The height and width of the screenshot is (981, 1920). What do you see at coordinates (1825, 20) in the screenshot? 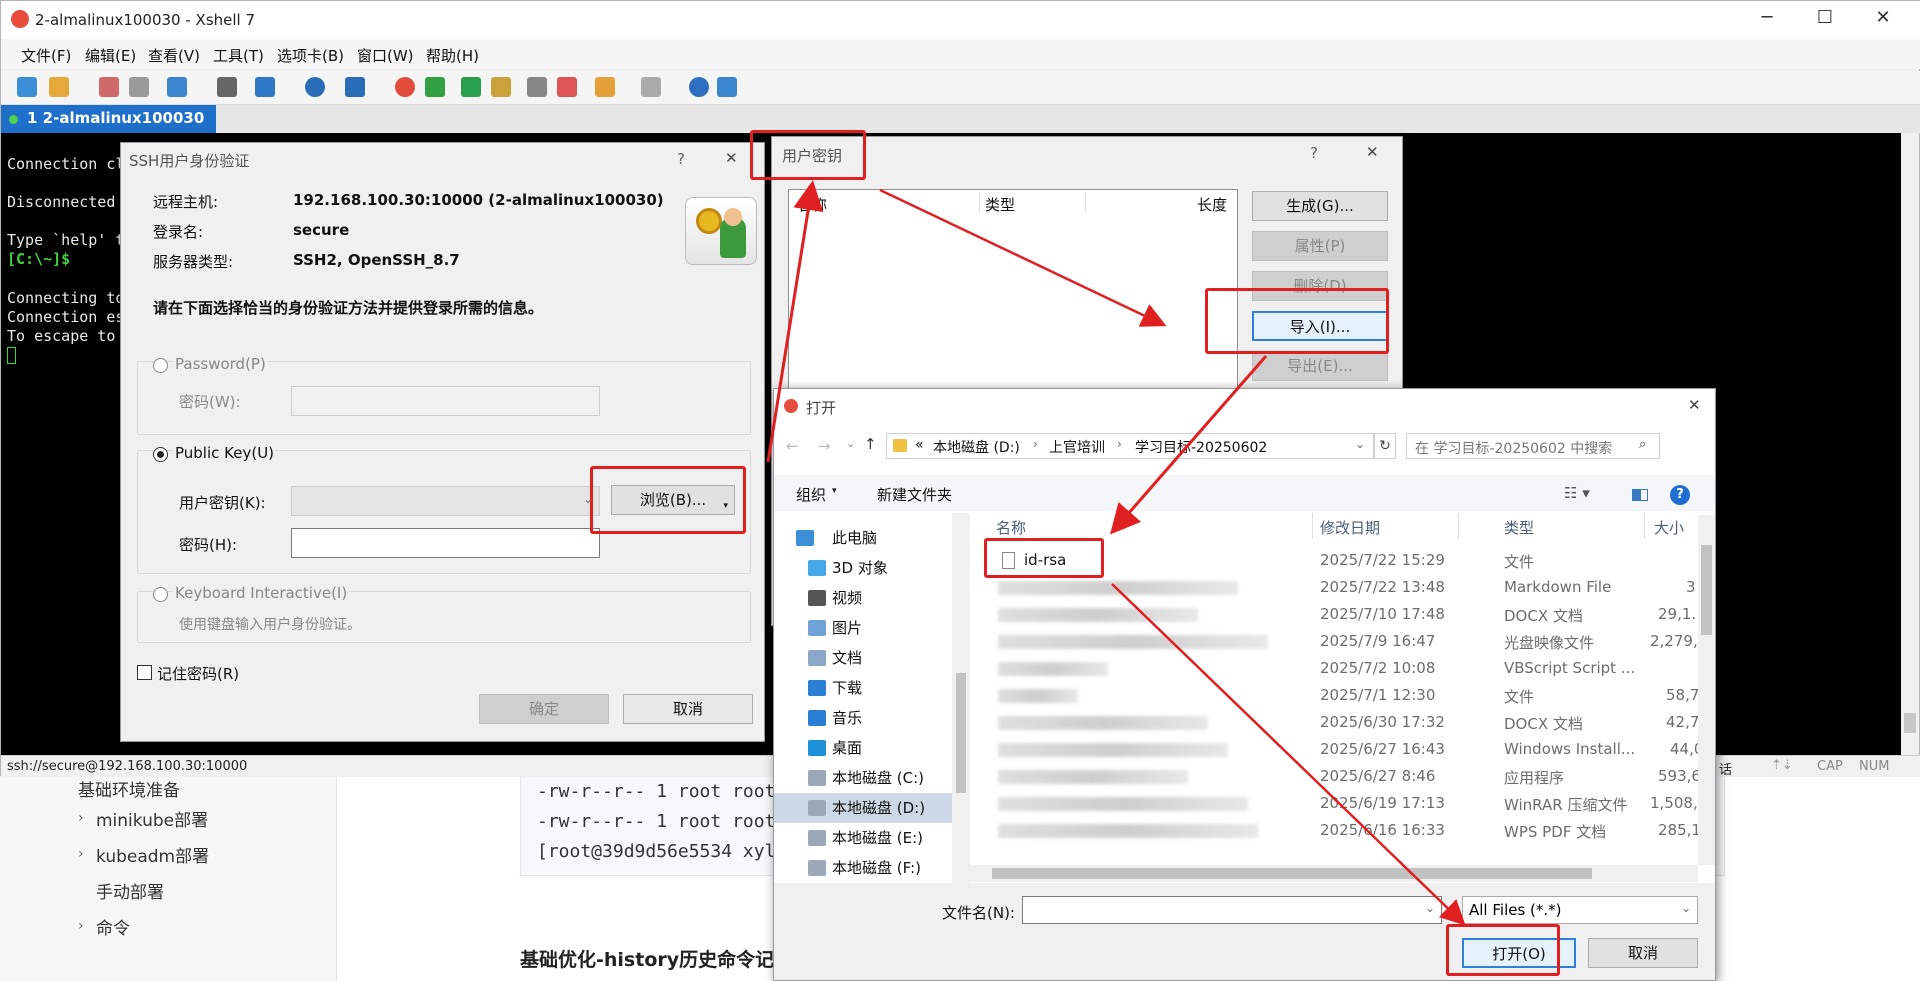
I see `maximize-icon: ☐` at bounding box center [1825, 20].